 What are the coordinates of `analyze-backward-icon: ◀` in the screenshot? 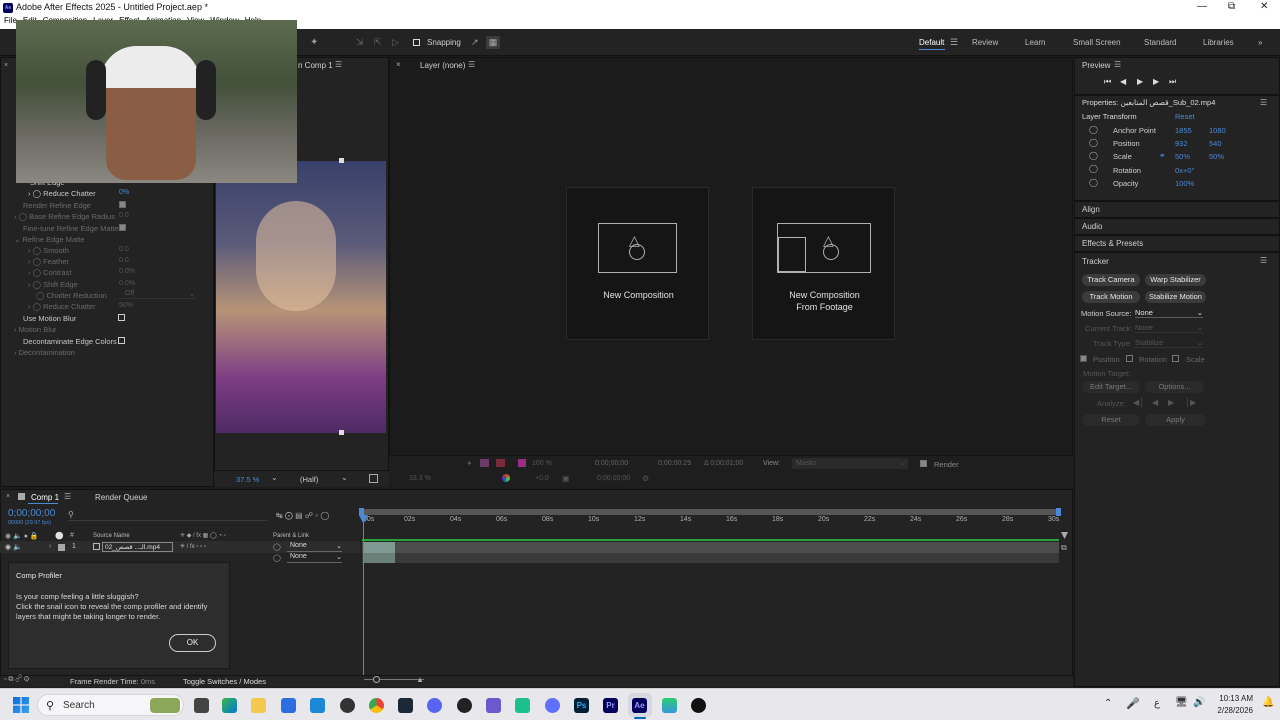 It's located at (1155, 402).